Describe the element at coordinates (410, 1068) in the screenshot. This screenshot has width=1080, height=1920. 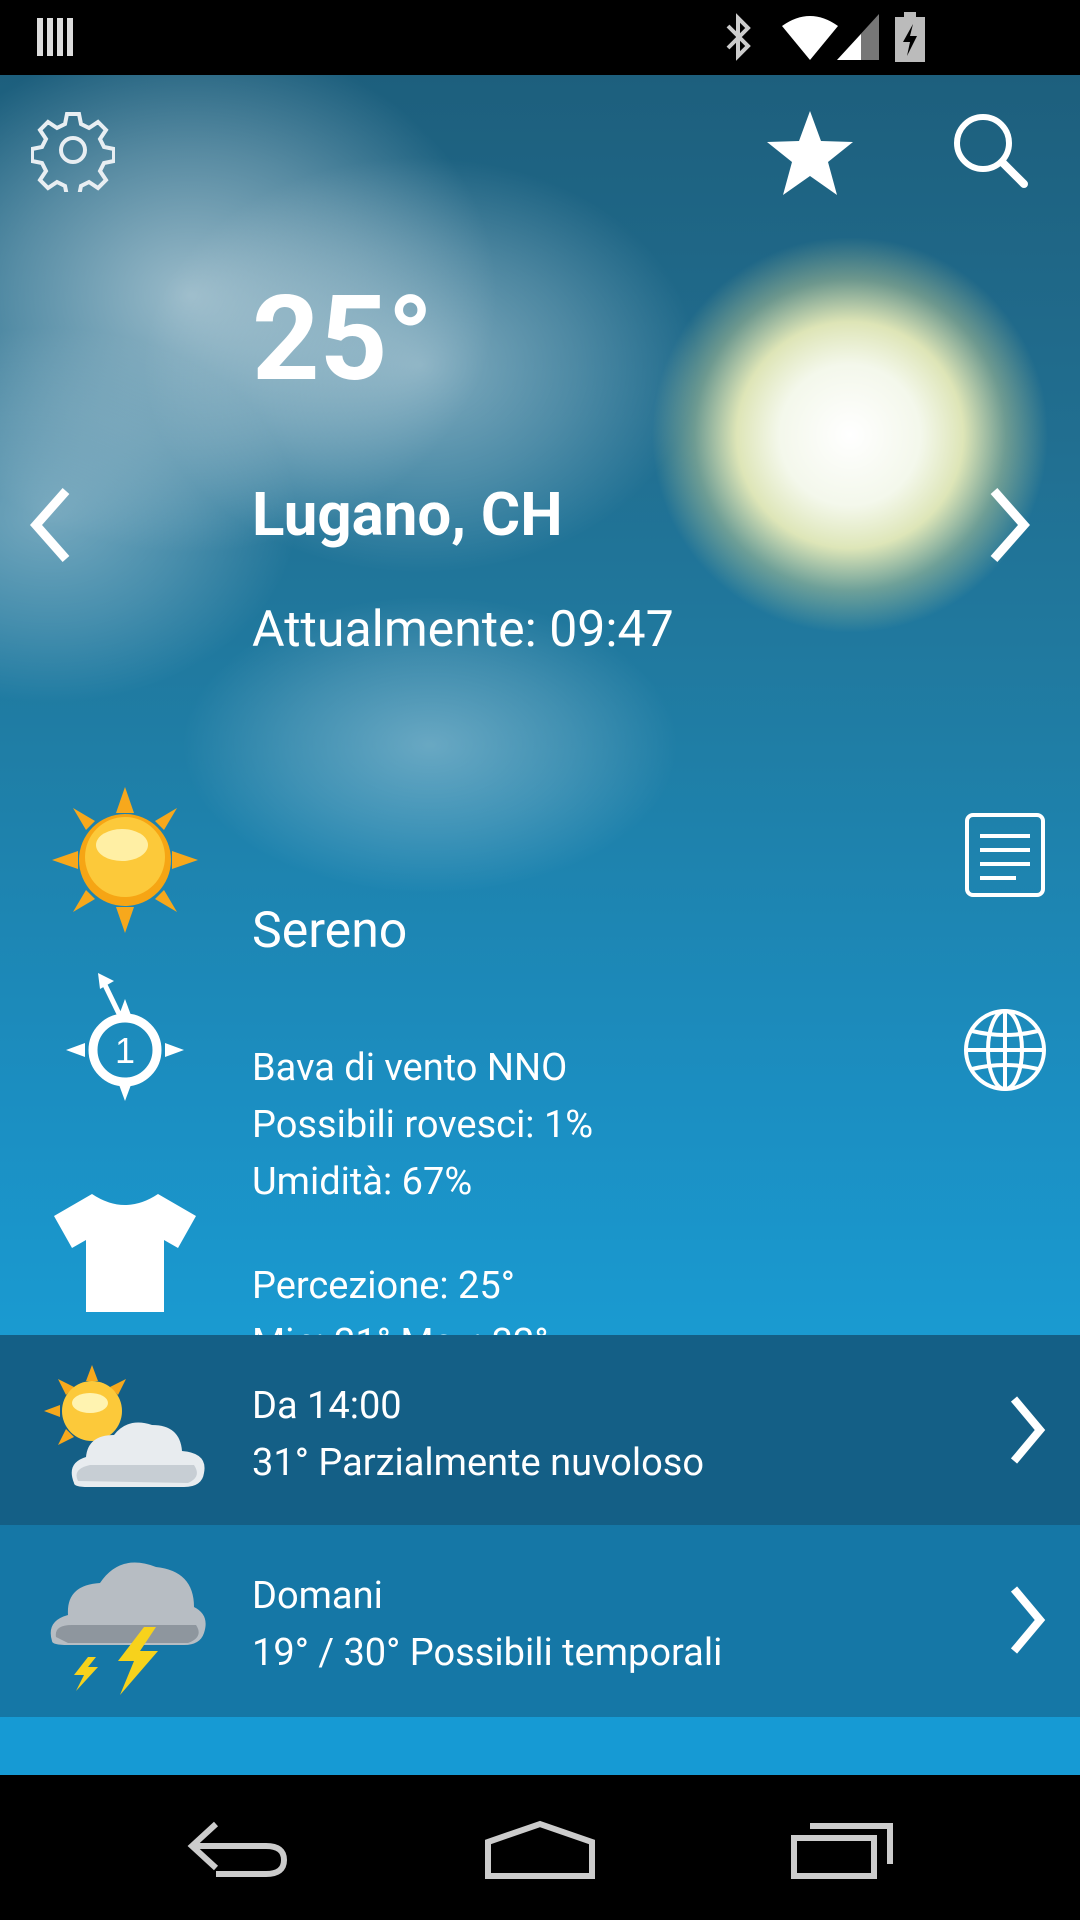
I see `wind-text: Bava di vento NNO` at that location.